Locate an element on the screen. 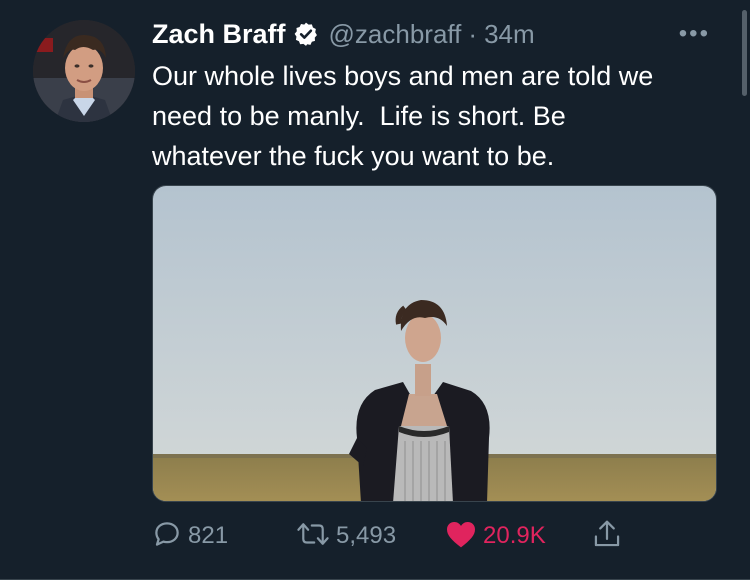  scrollbar-thumb is located at coordinates (744, 53).